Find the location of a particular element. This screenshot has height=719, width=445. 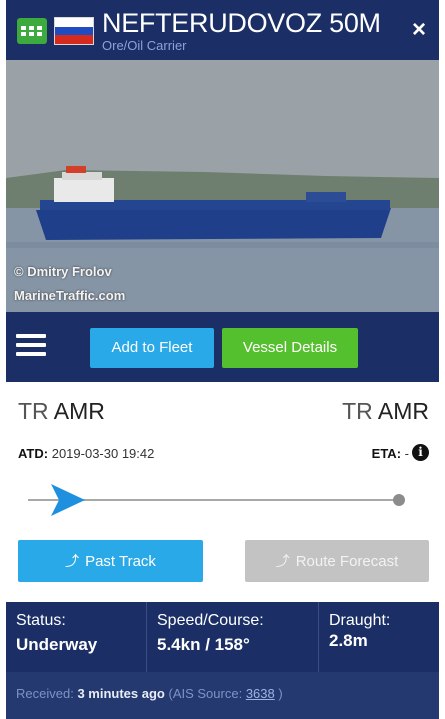

vessel-name: NEFTERUDOVOZ 50M is located at coordinates (241, 23).